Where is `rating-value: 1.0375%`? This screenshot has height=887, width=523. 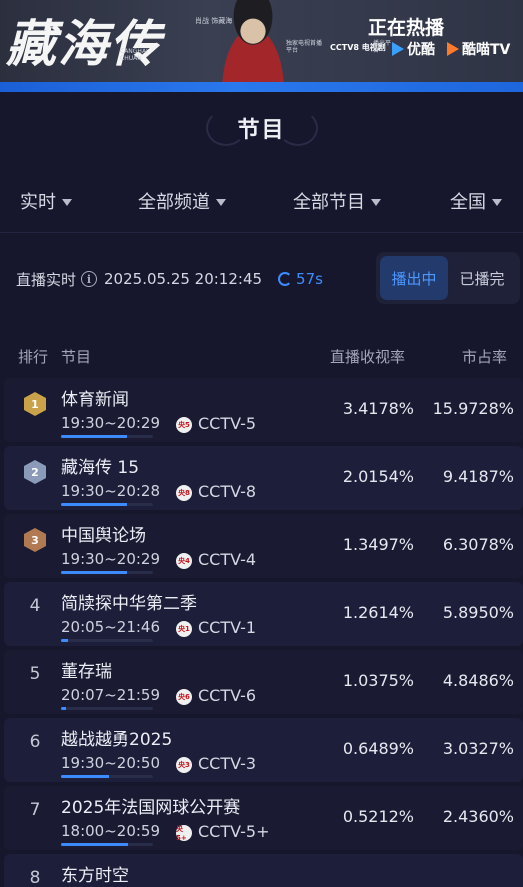
rating-value: 1.0375% is located at coordinates (378, 680).